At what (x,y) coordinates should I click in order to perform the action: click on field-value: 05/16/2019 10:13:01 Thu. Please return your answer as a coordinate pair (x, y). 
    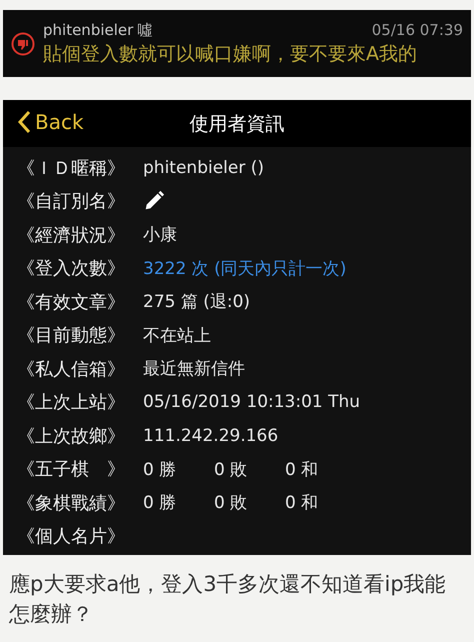
    Looking at the image, I should click on (251, 402).